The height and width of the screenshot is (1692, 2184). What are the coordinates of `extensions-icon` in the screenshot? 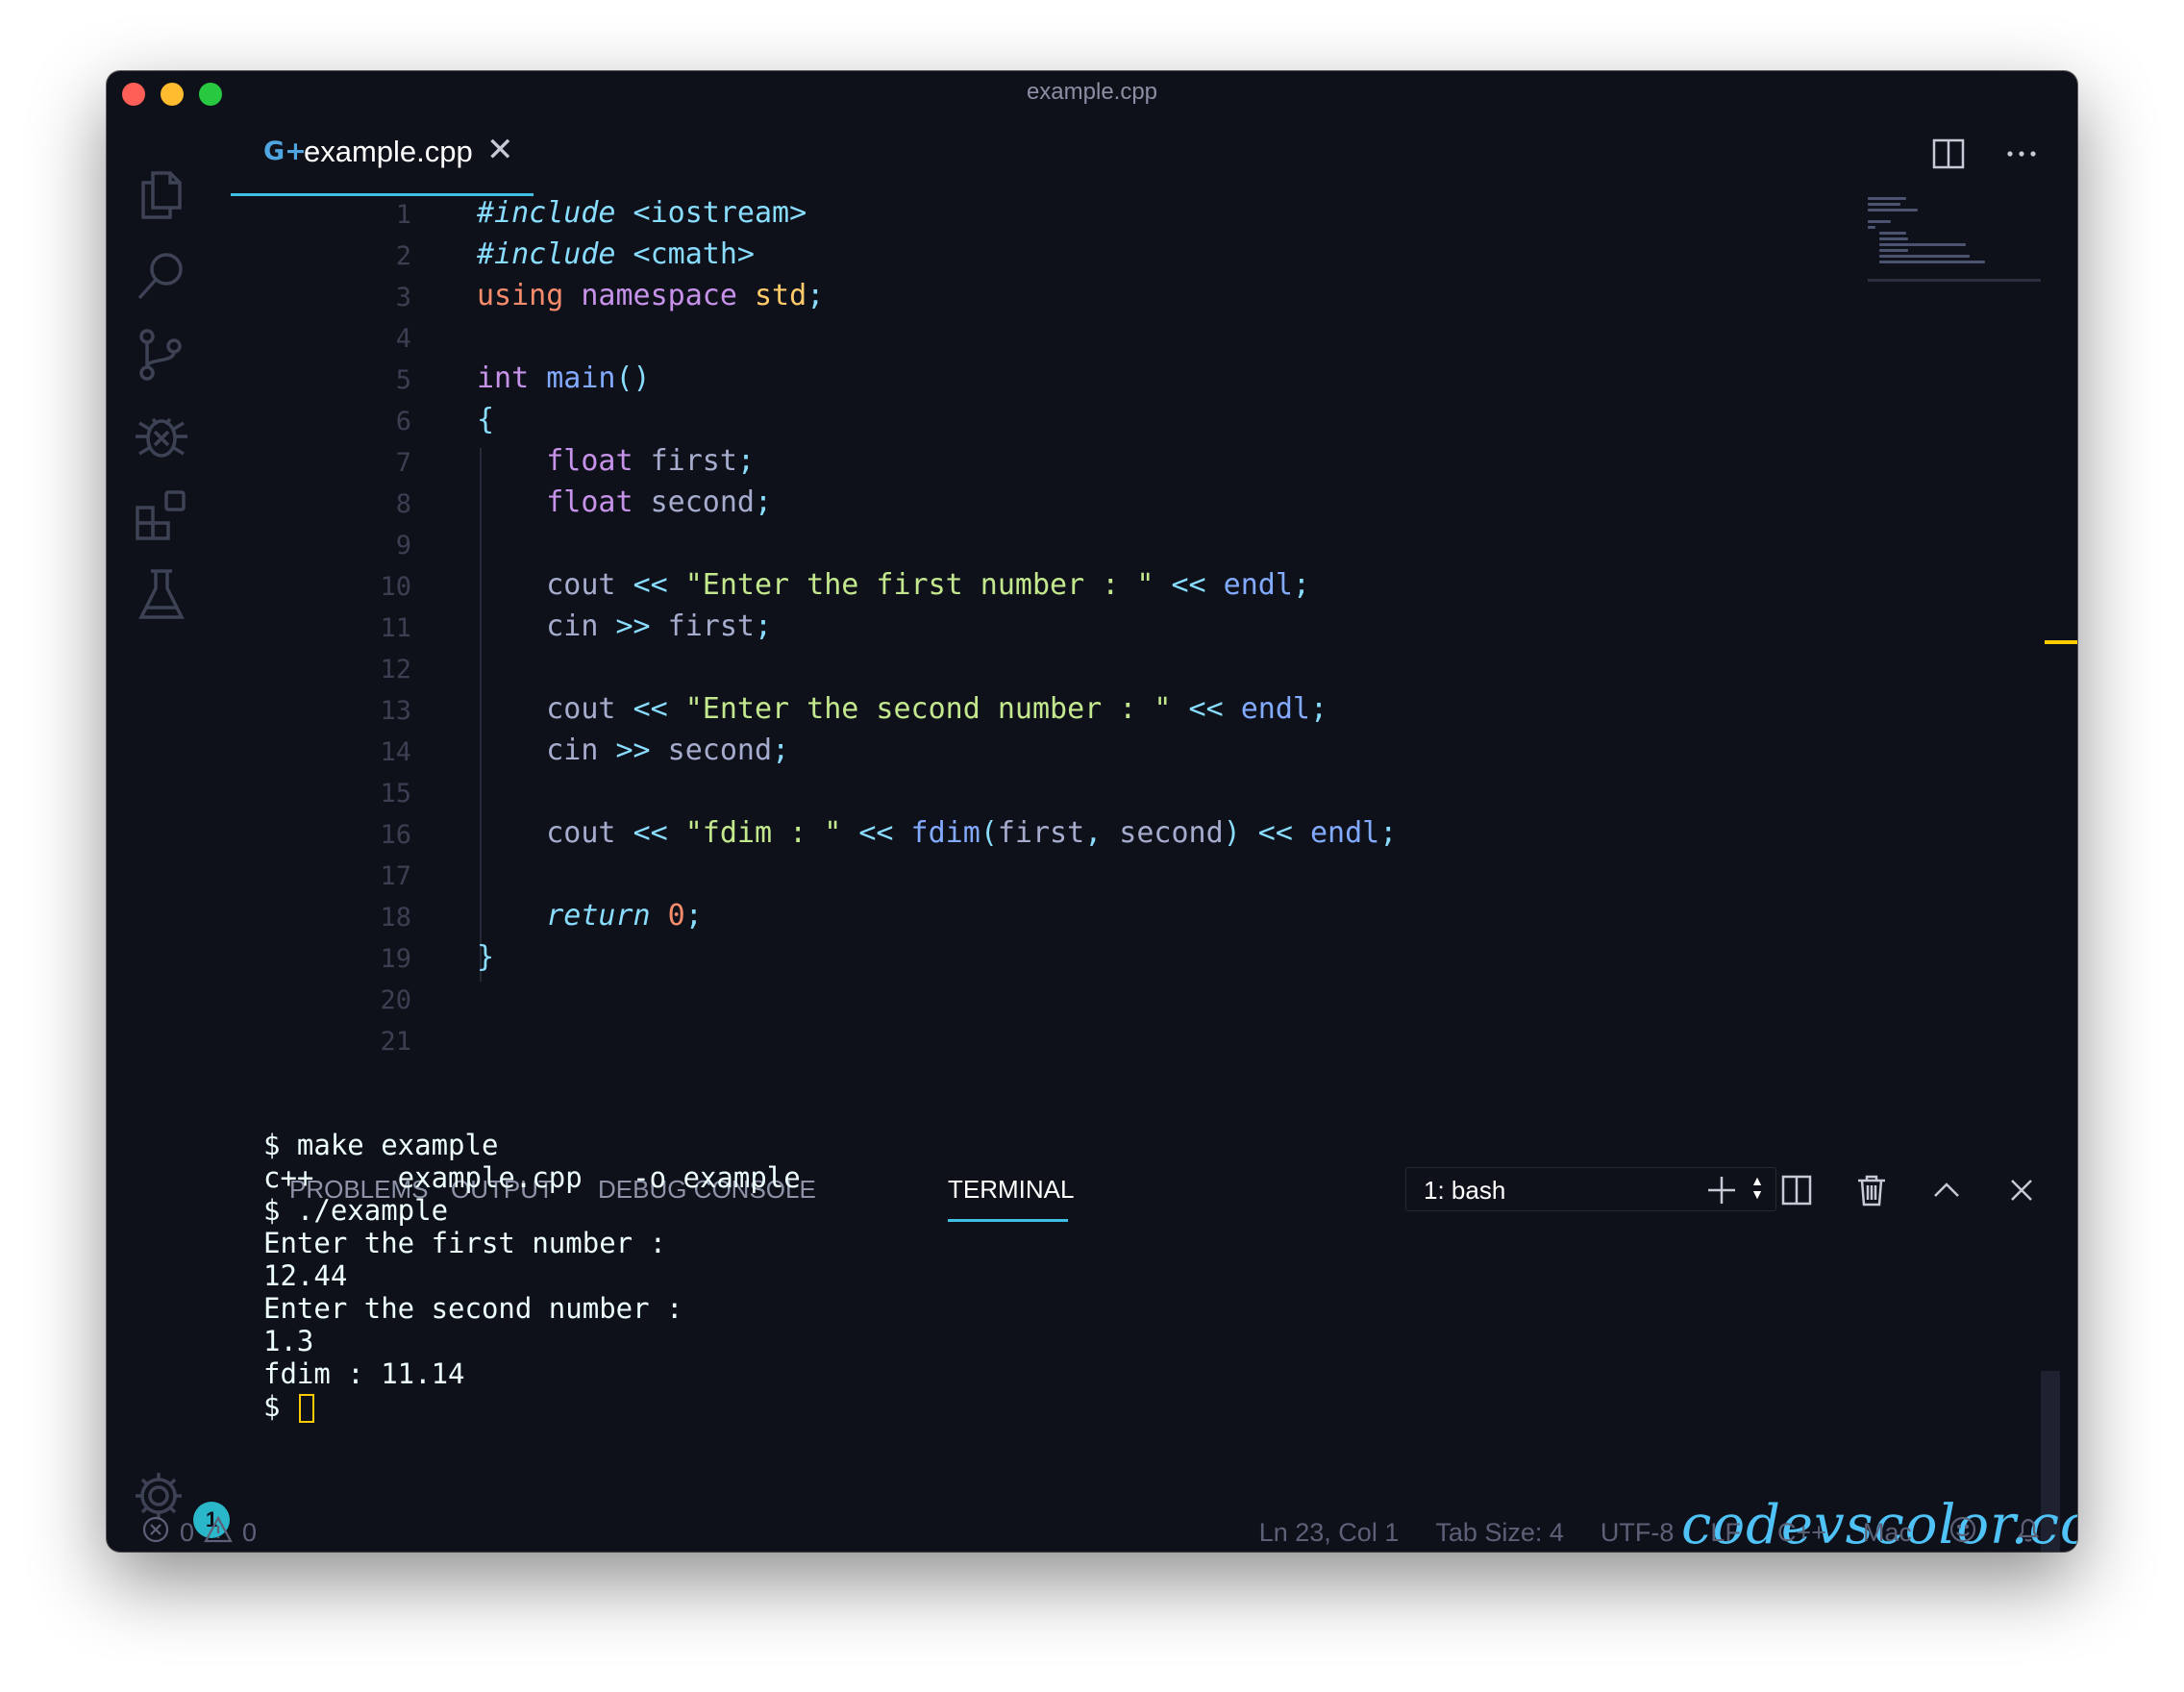 It's located at (162, 516).